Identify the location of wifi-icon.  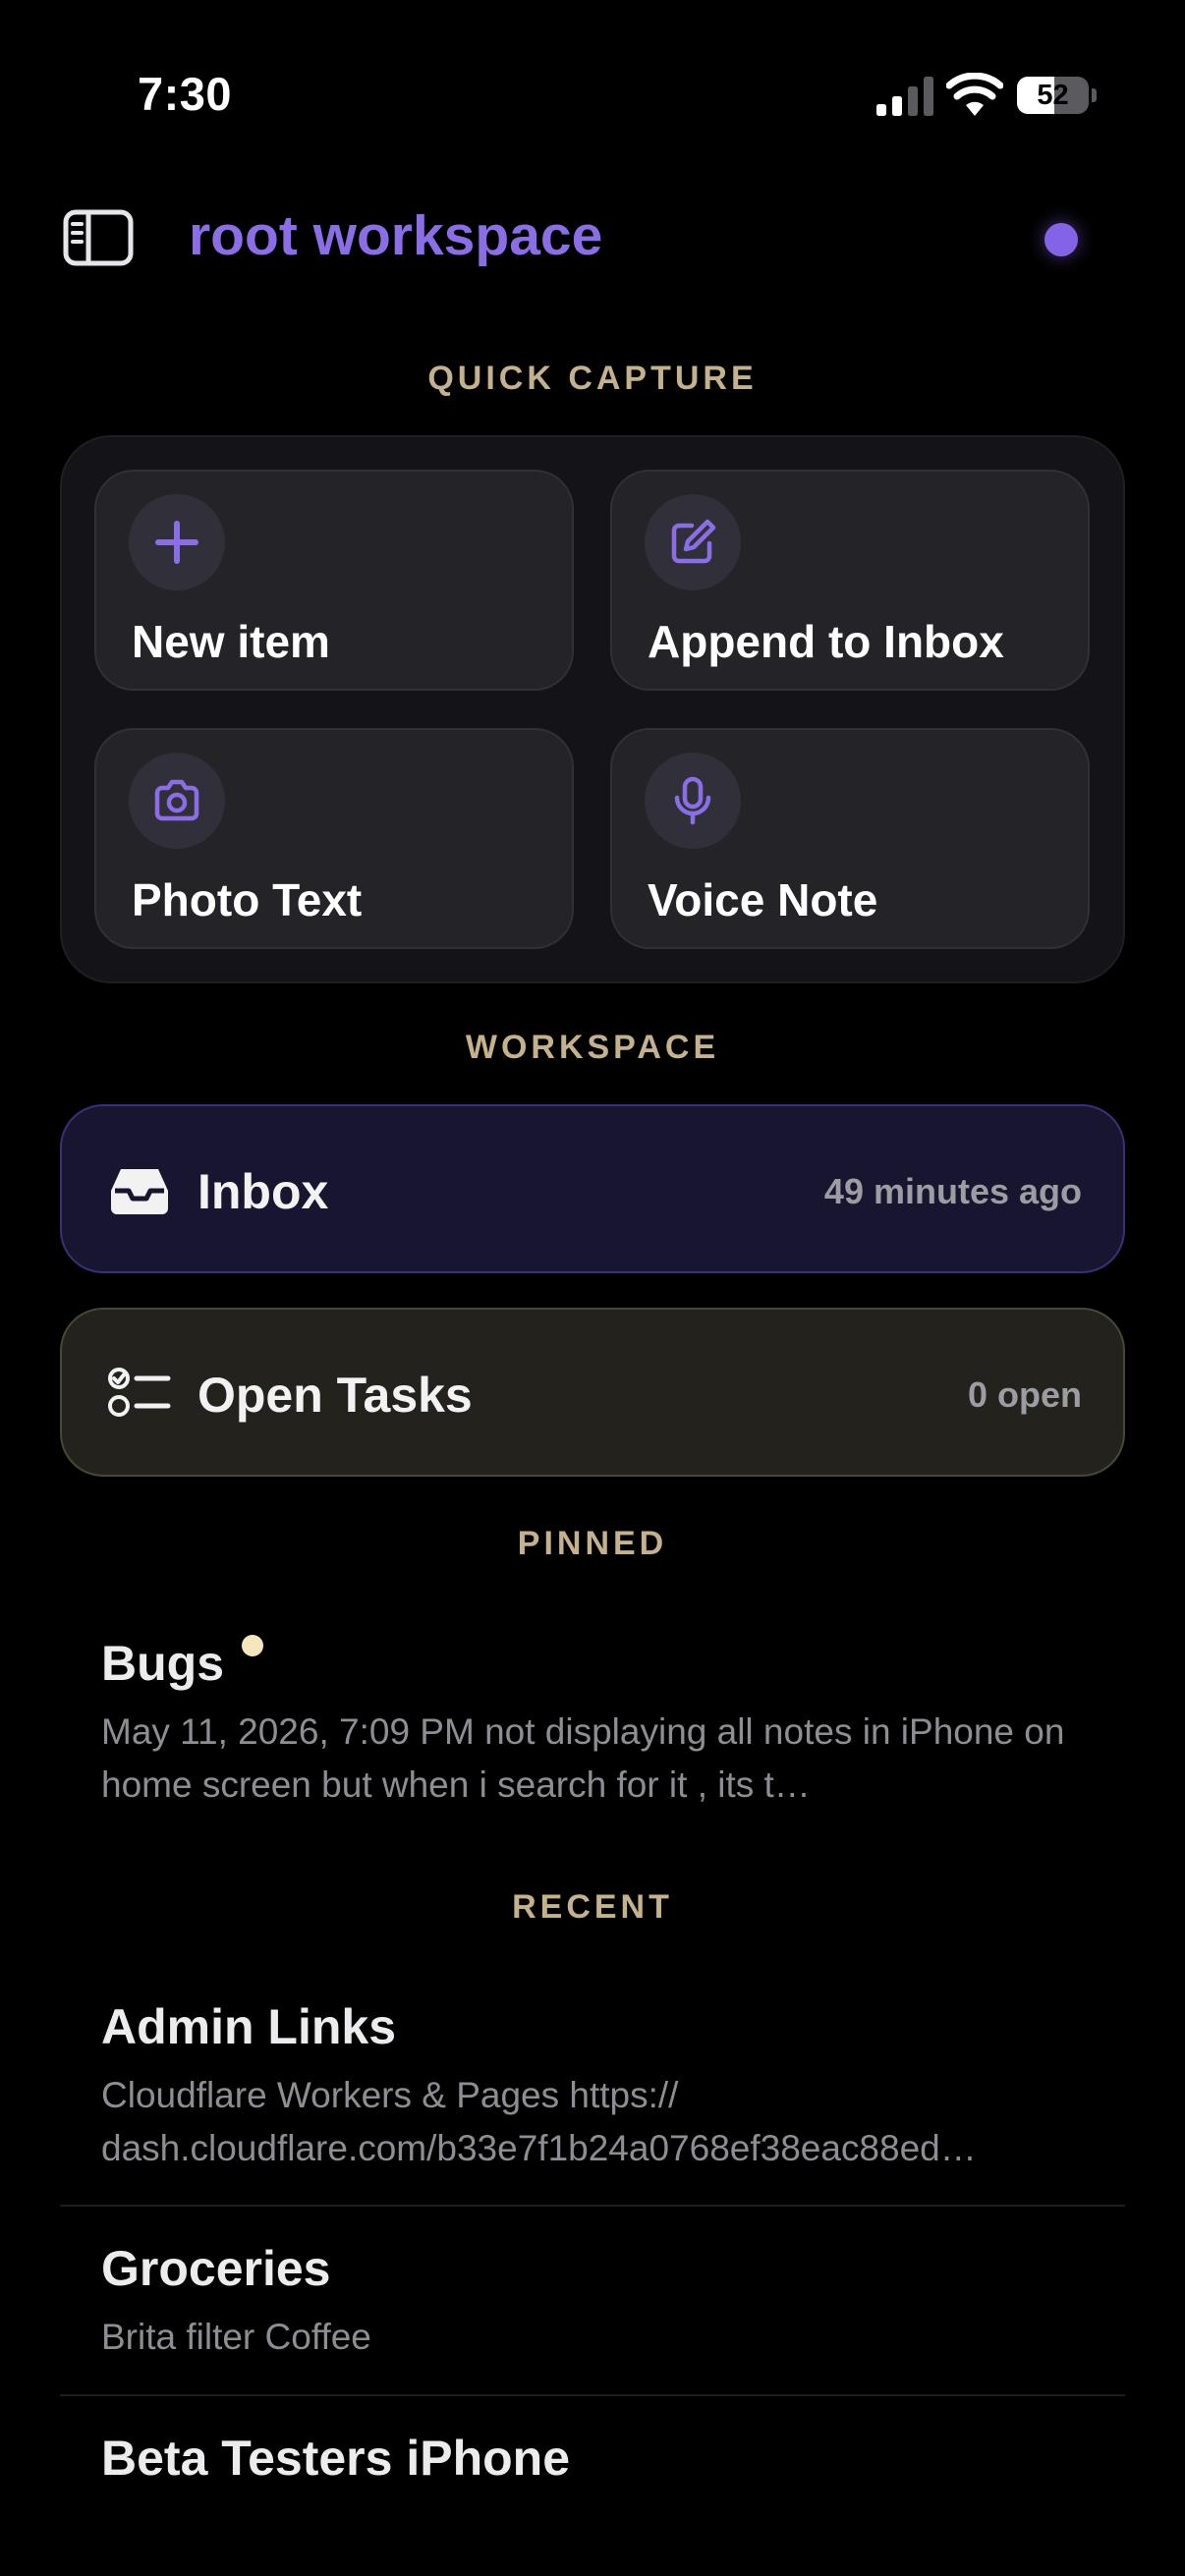
(975, 94).